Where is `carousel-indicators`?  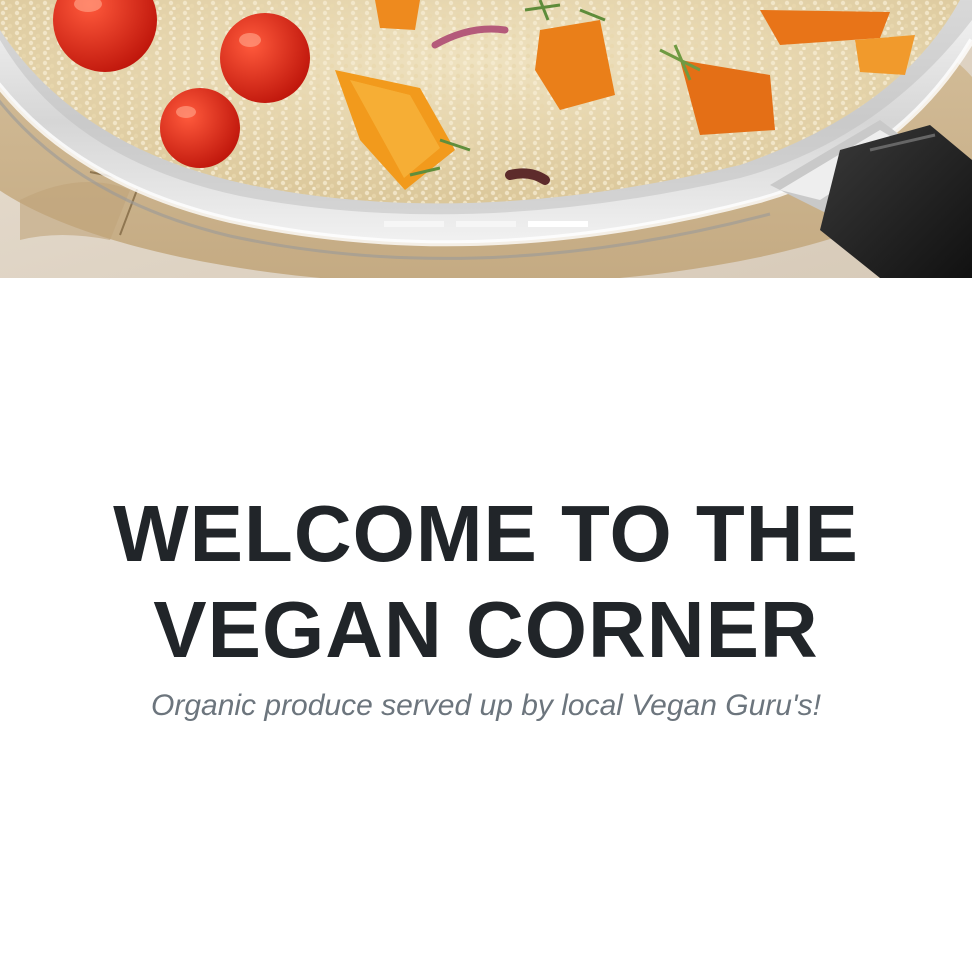
carousel-indicators is located at coordinates (486, 224).